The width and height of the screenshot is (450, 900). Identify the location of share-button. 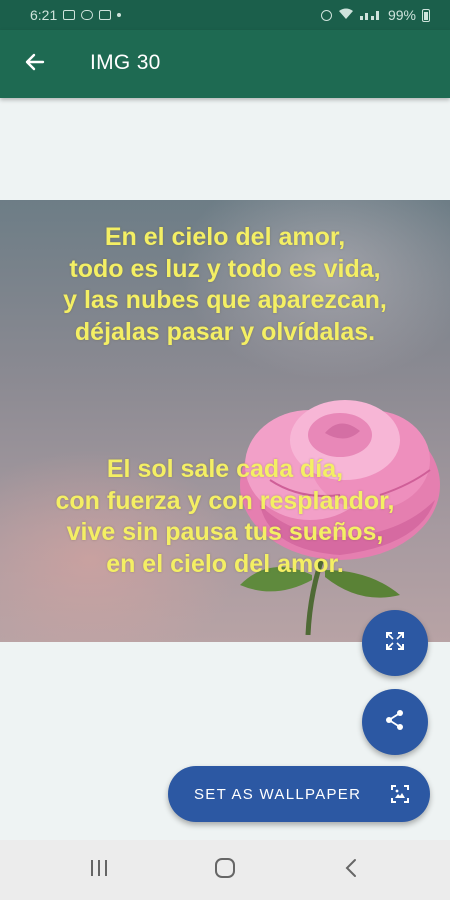
(395, 722).